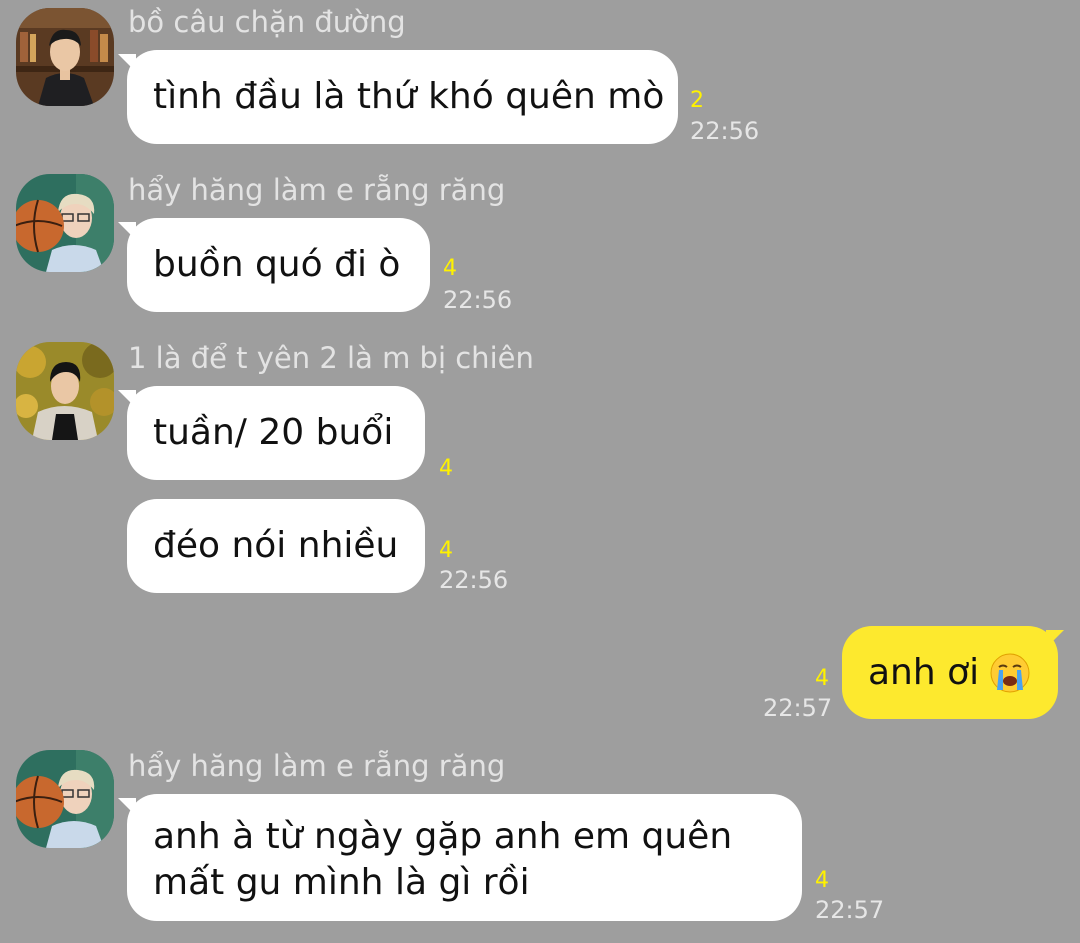 This screenshot has height=943, width=1080. I want to click on message-bubble: buồn quó đi ò, so click(278, 265).